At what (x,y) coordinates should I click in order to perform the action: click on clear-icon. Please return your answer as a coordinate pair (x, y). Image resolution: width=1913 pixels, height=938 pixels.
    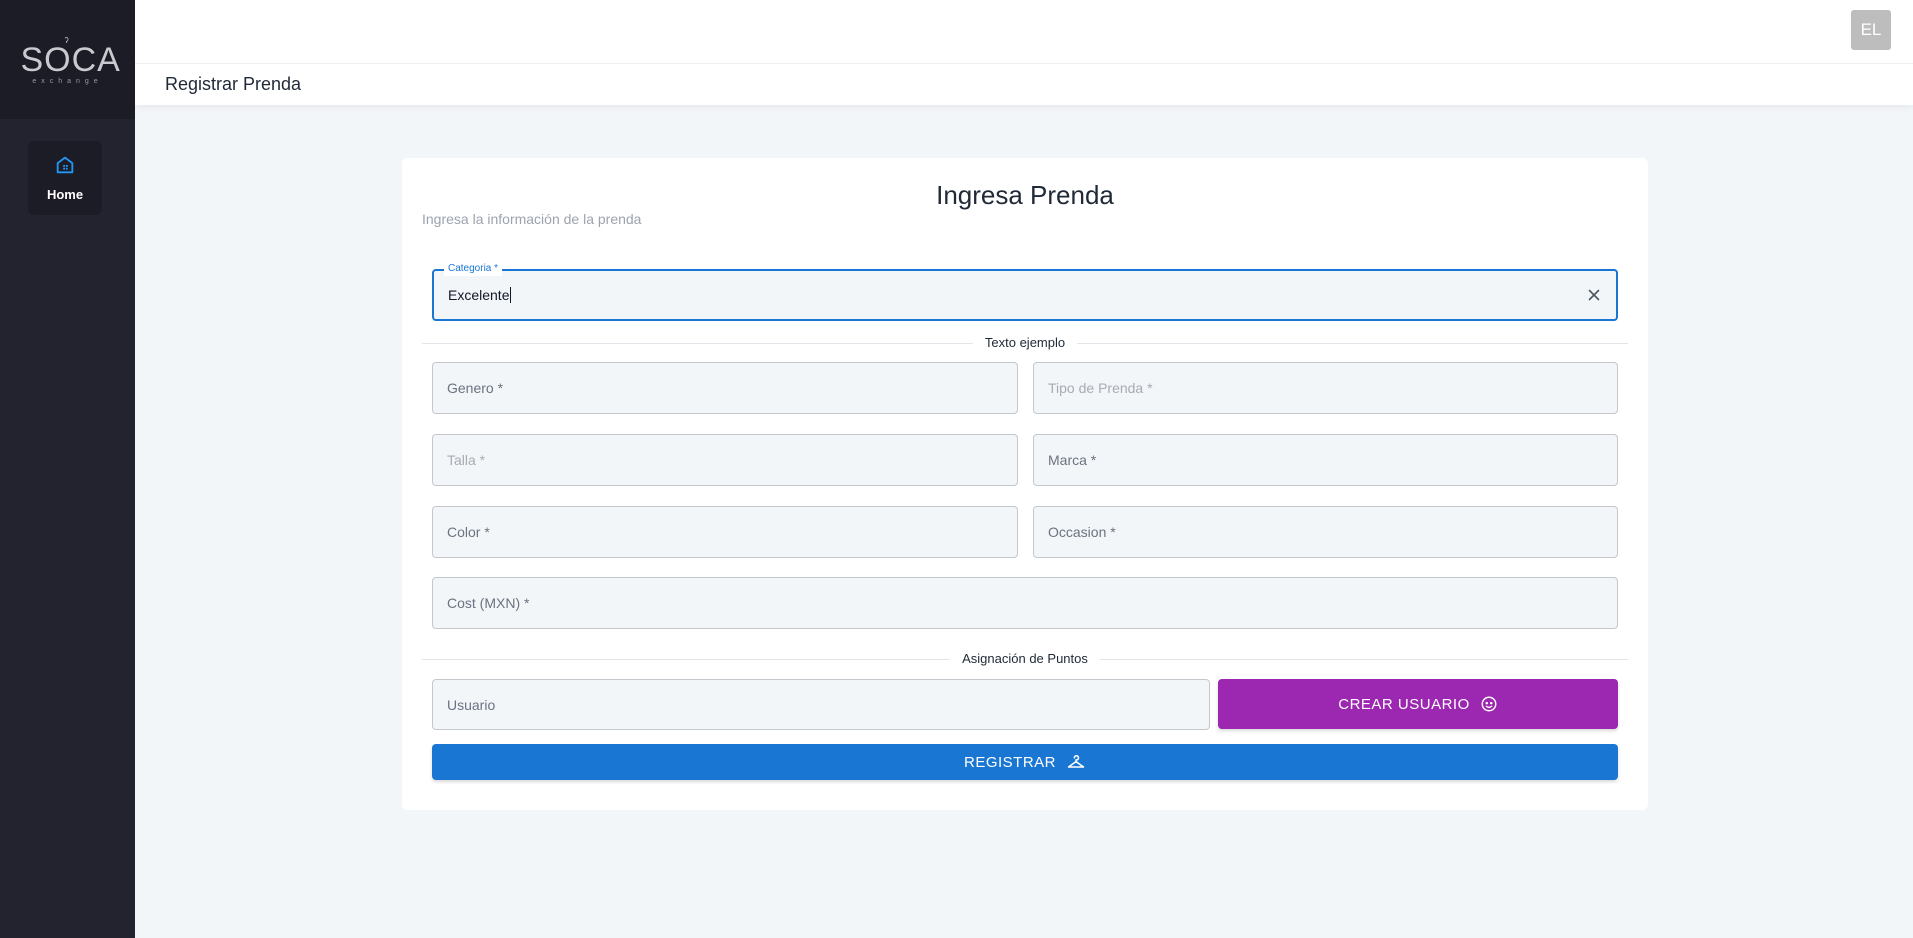
    Looking at the image, I should click on (1594, 295).